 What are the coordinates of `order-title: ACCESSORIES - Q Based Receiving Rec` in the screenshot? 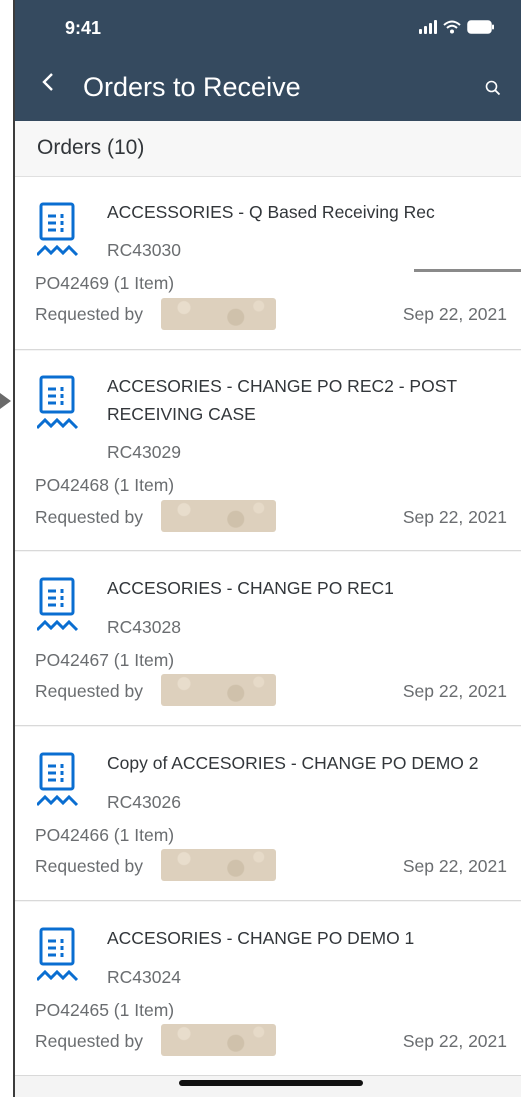 It's located at (271, 212).